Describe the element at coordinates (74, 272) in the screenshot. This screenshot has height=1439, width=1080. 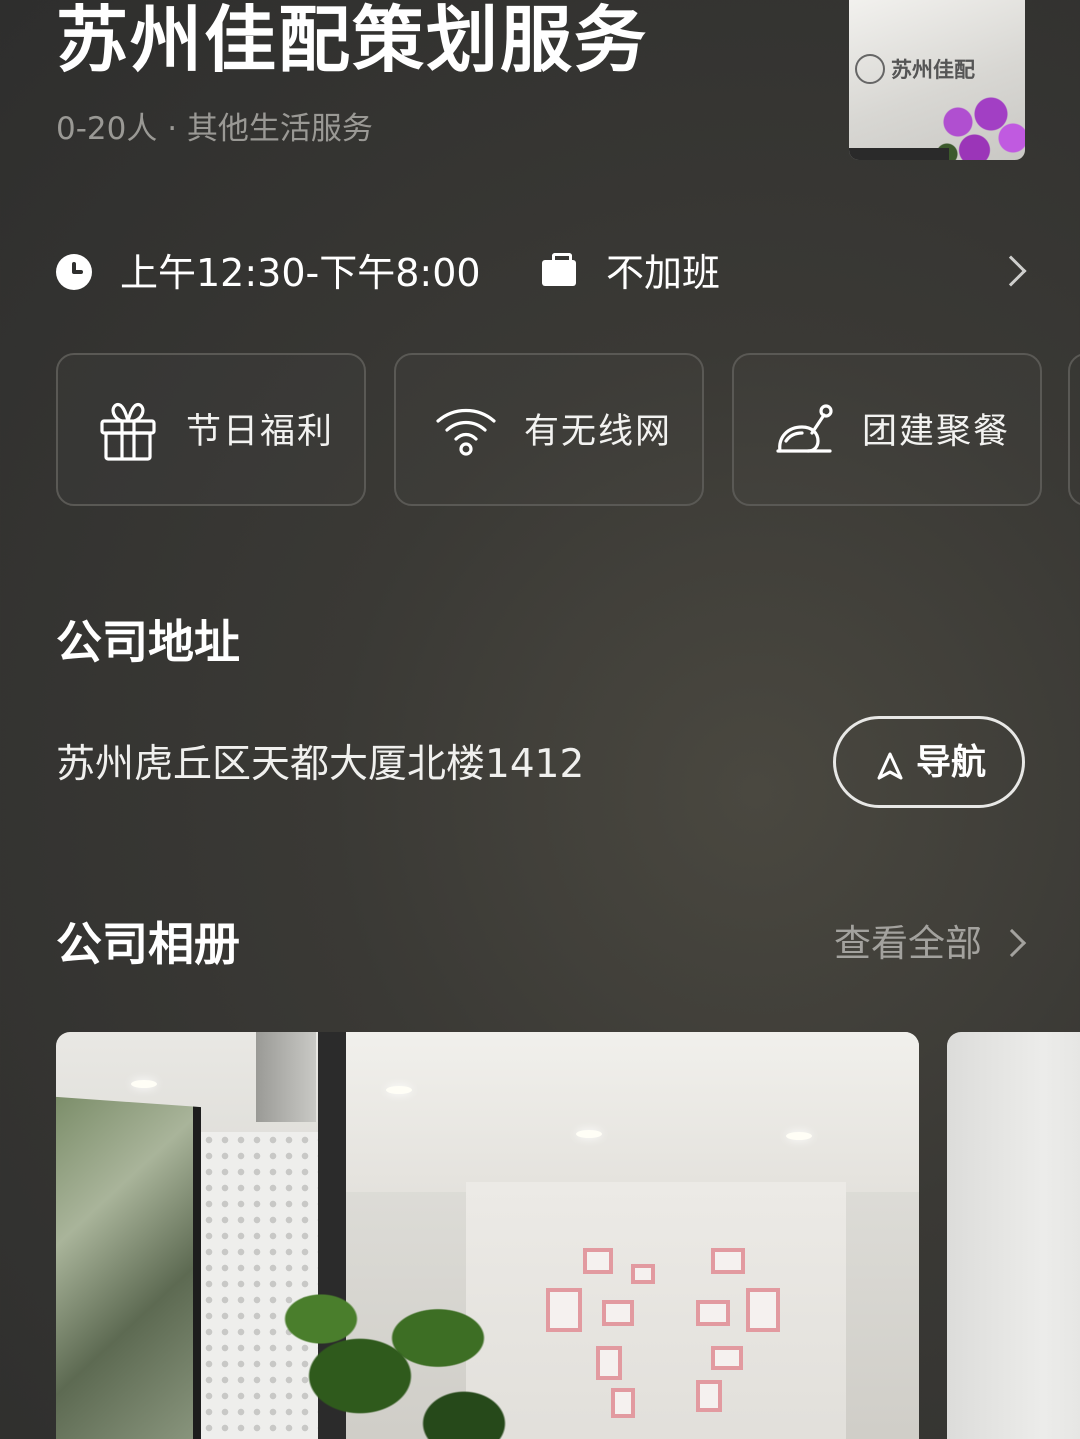
I see `clock-icon` at that location.